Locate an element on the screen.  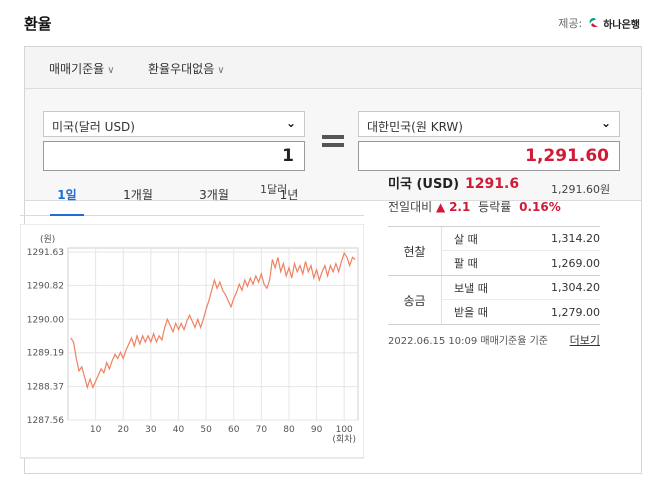
table-row: 팔 때 1,269.00 is located at coordinates (521, 263).